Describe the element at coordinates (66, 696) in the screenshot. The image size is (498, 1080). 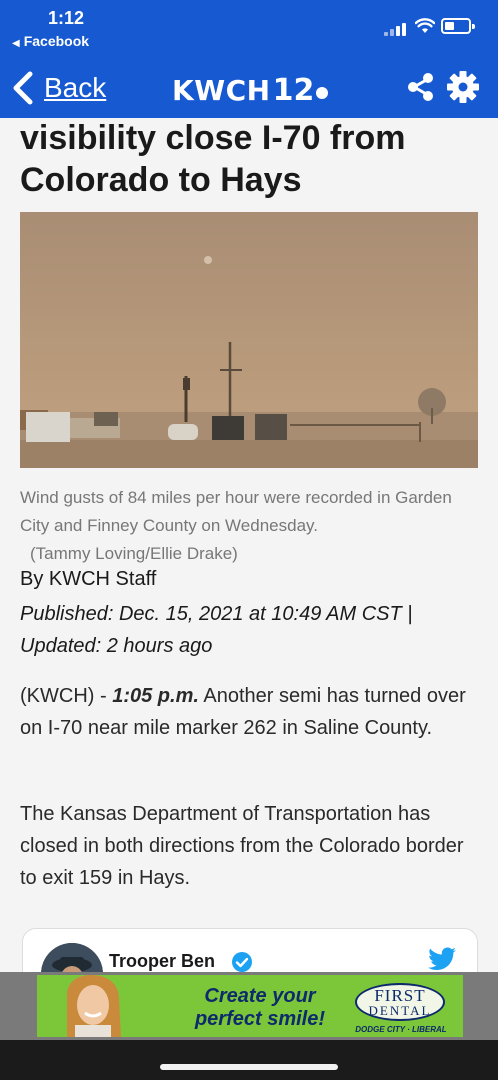
I see `para1-lead: (KWCH) -` at that location.